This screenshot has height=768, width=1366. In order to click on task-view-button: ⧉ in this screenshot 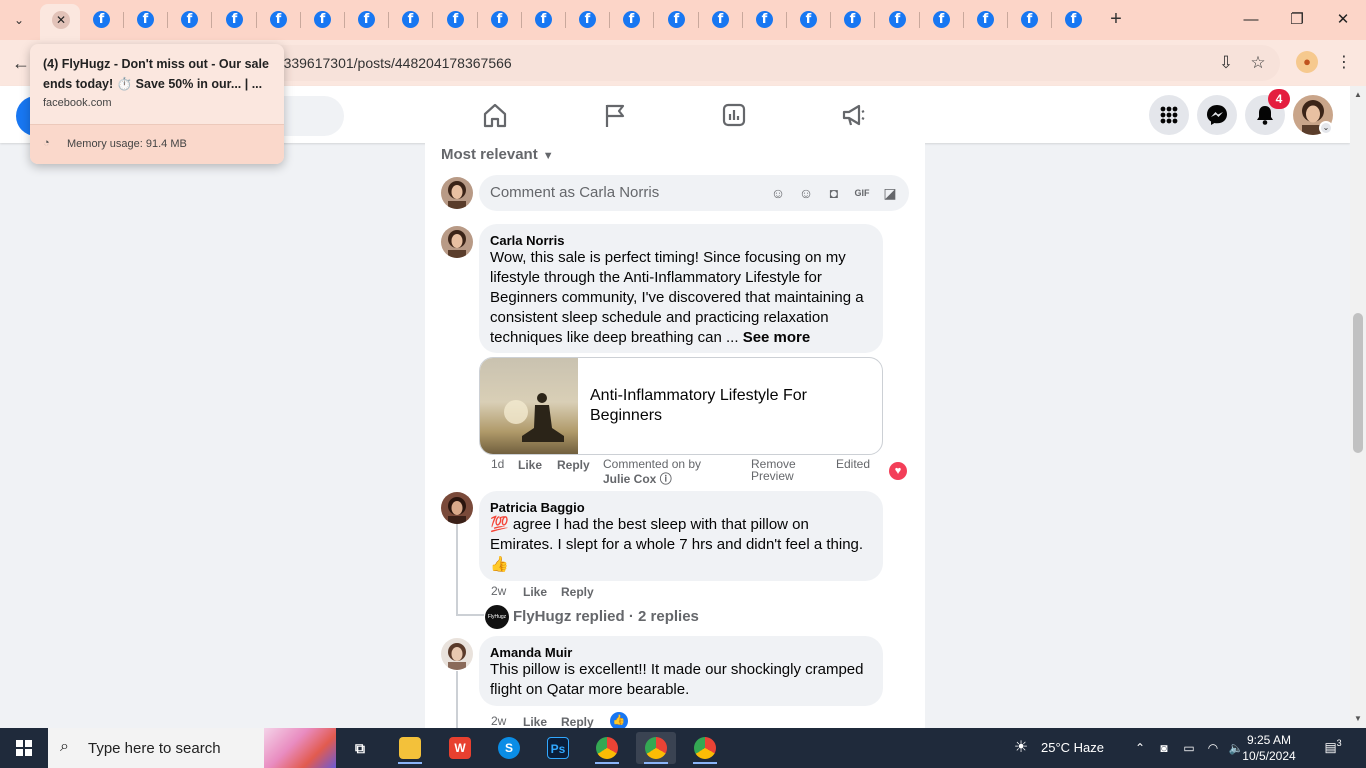, I will do `click(360, 748)`.